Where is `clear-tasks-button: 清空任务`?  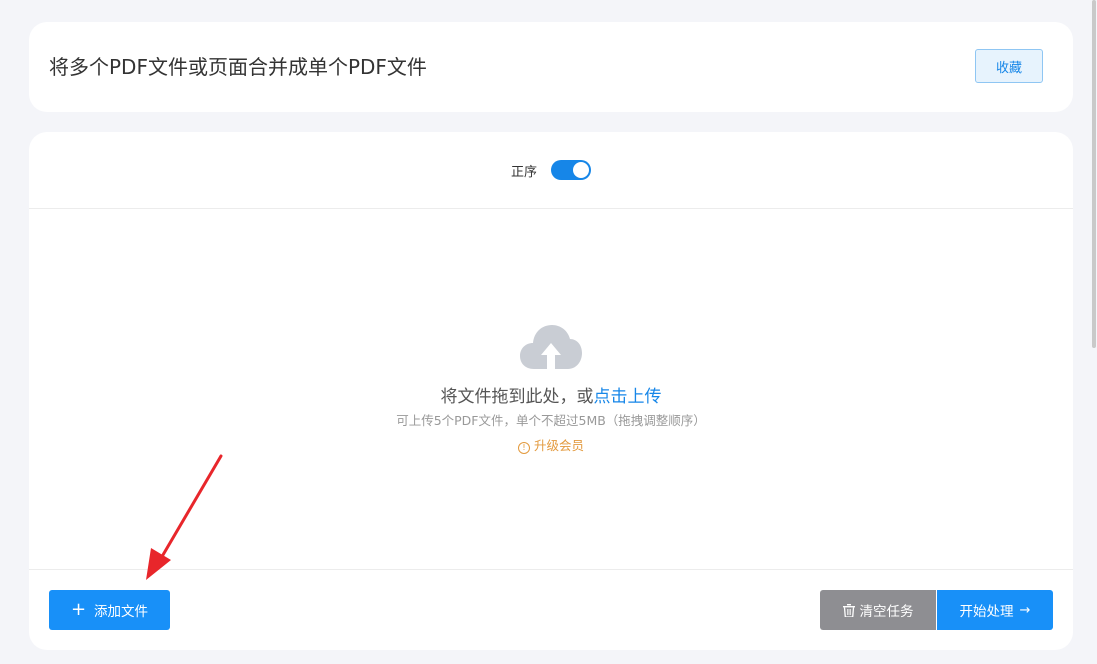 clear-tasks-button: 清空任务 is located at coordinates (878, 610).